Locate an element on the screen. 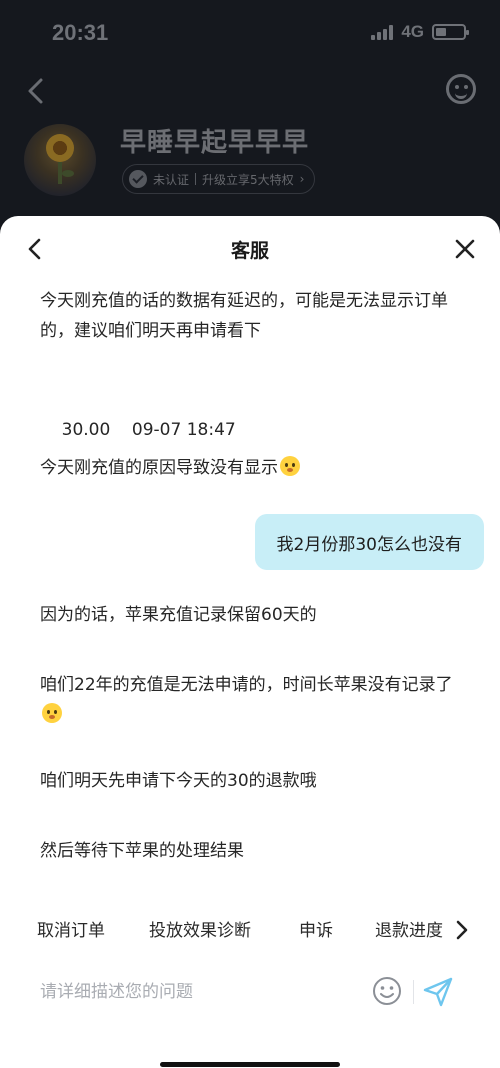  message-text: 我2月份那30怎么也没有 is located at coordinates (369, 544).